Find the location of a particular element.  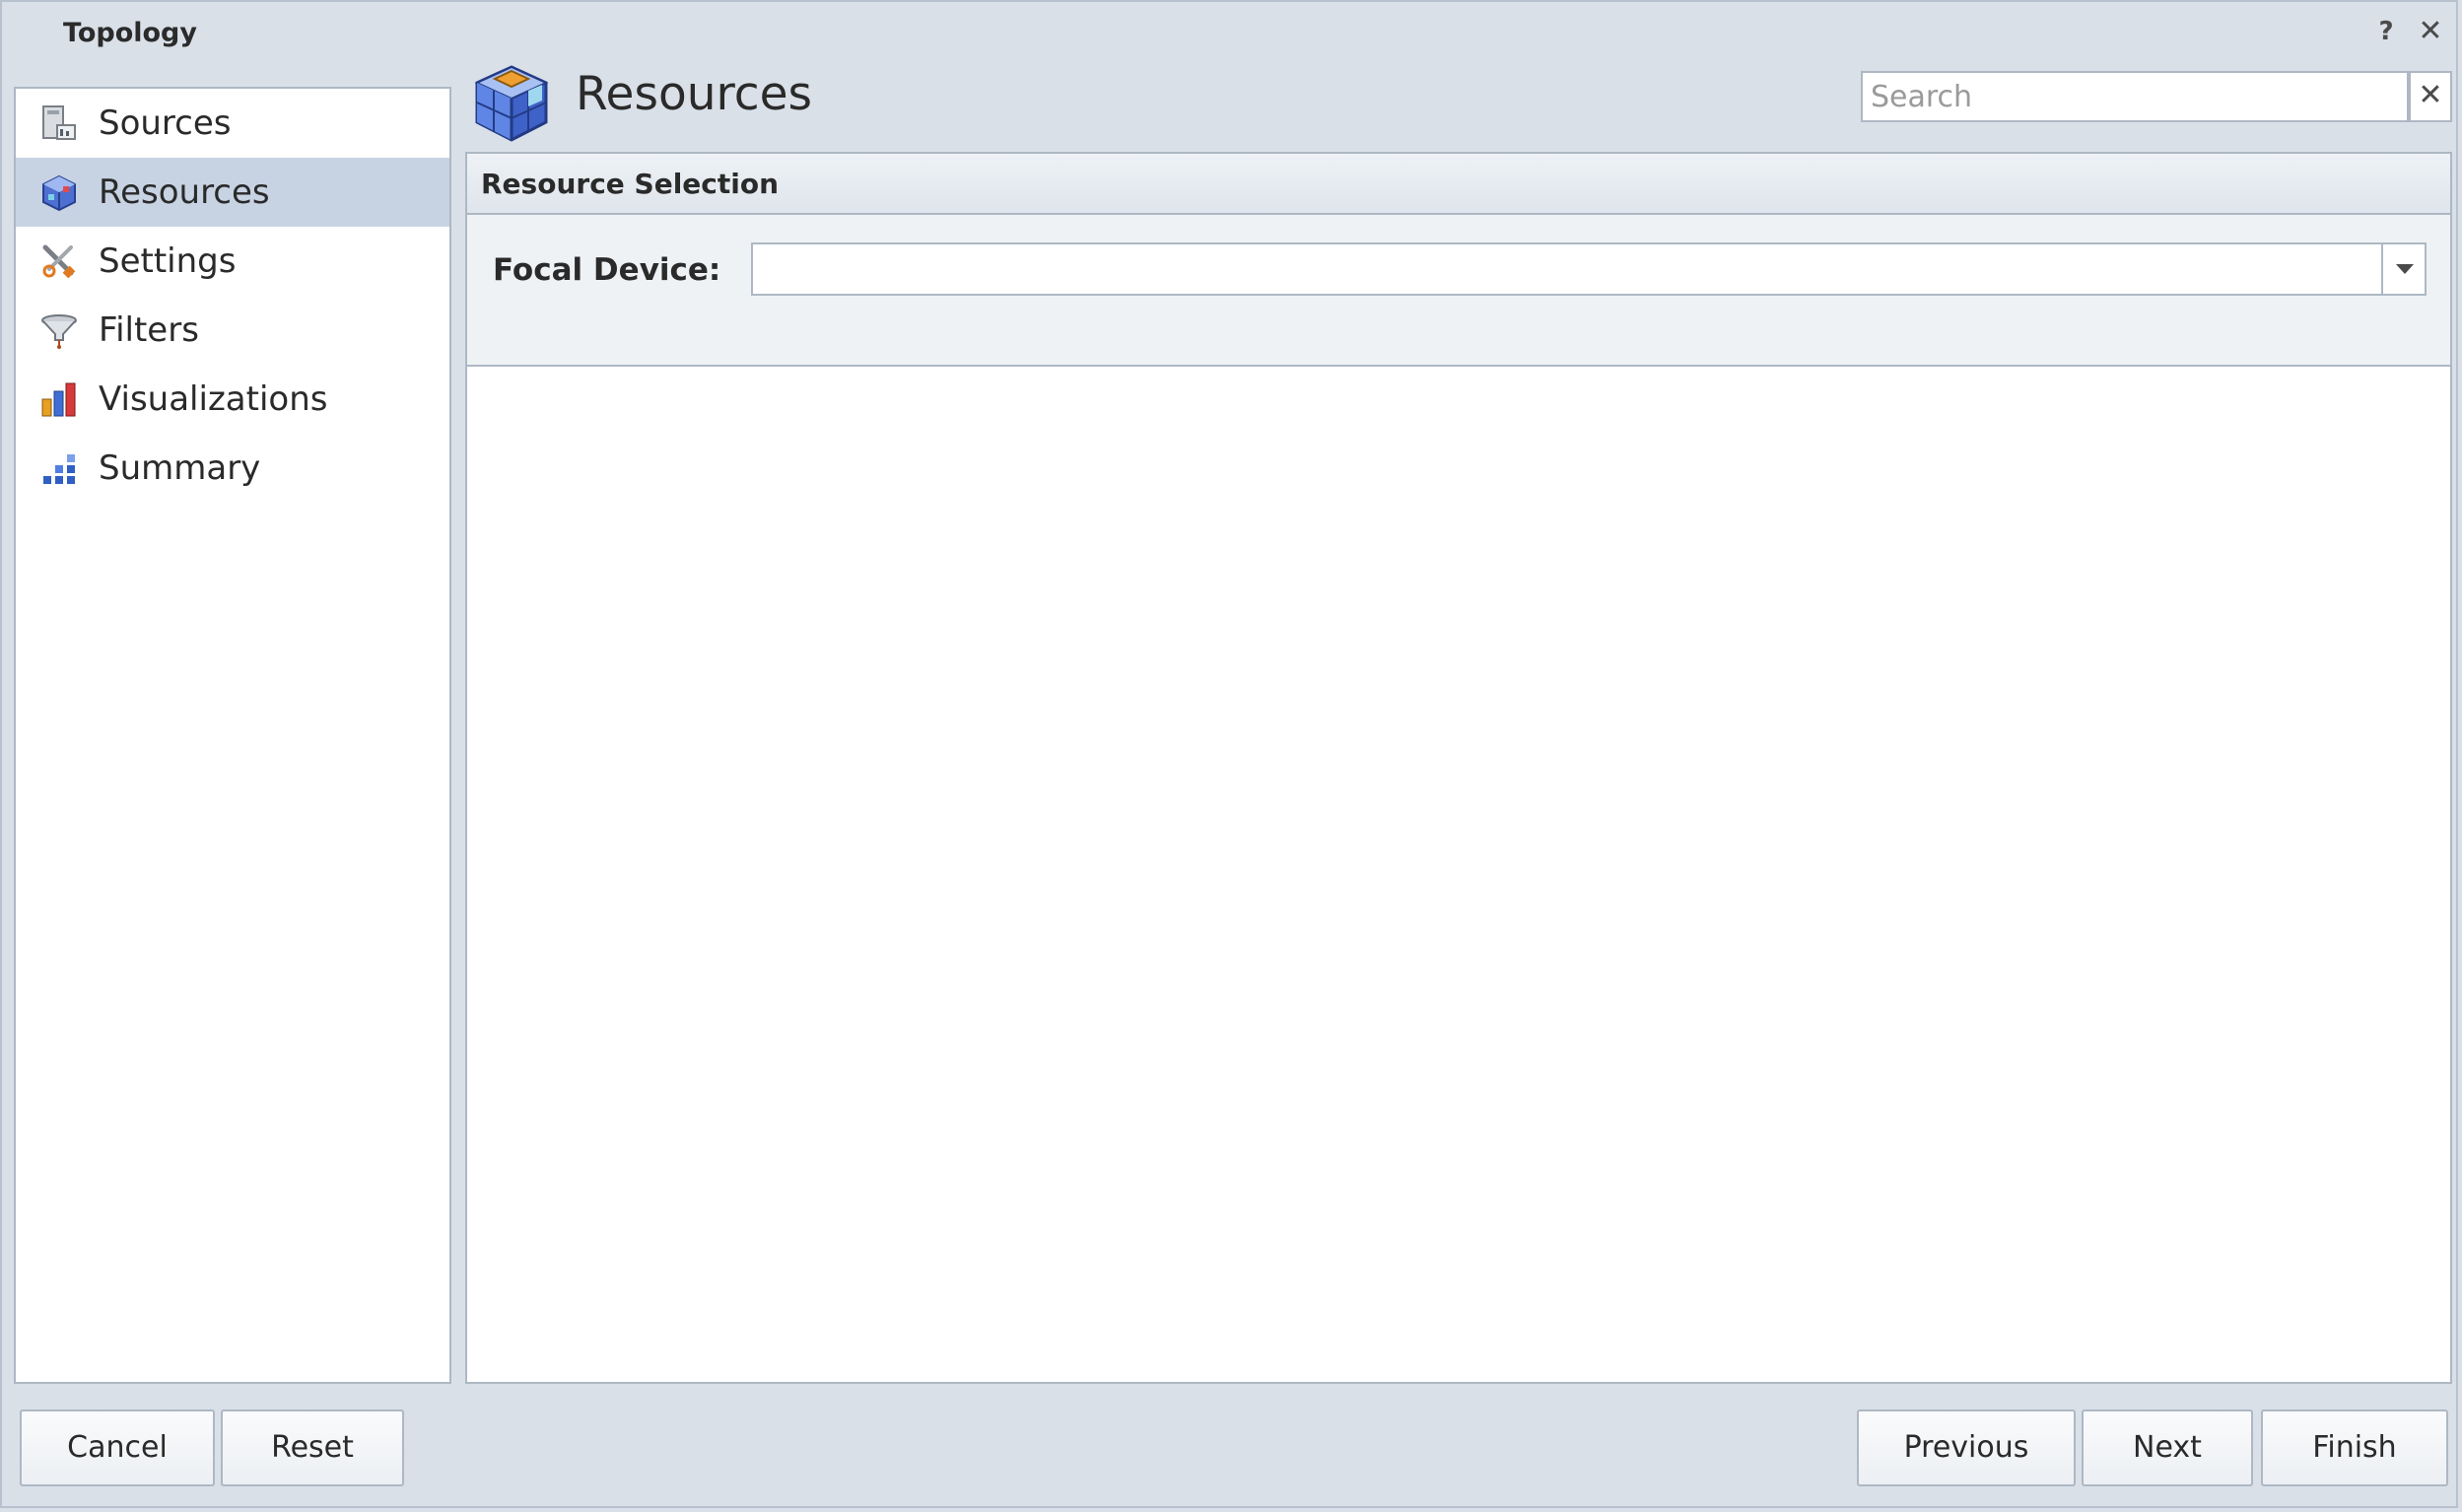

sidebar-item-resources: Resources is located at coordinates (232, 193).